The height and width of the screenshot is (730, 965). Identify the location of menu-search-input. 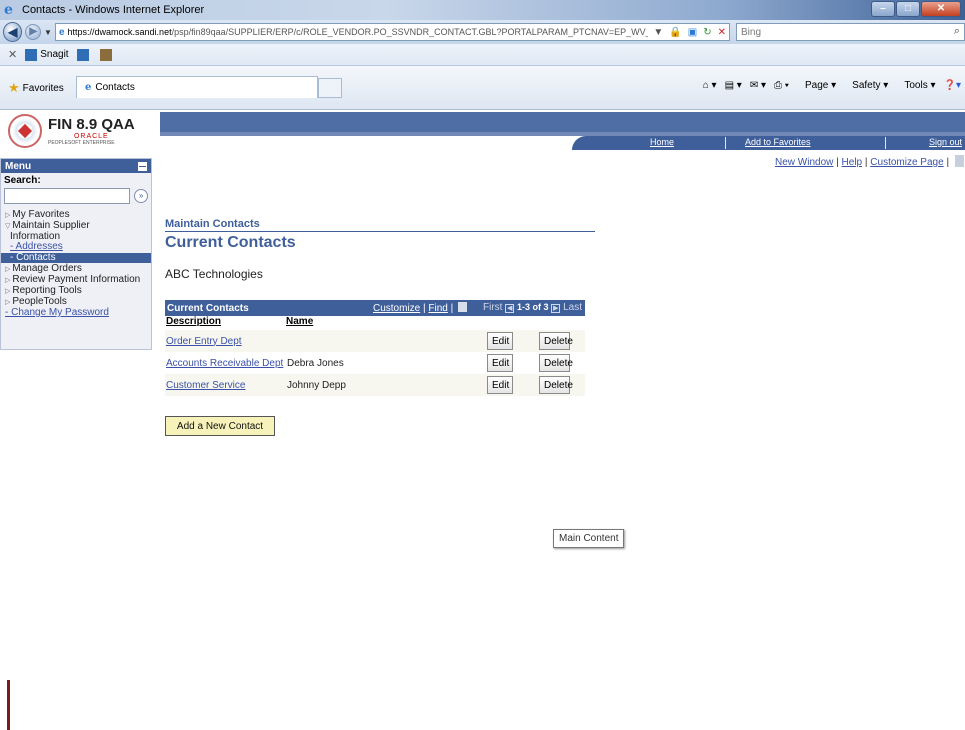
(67, 196).